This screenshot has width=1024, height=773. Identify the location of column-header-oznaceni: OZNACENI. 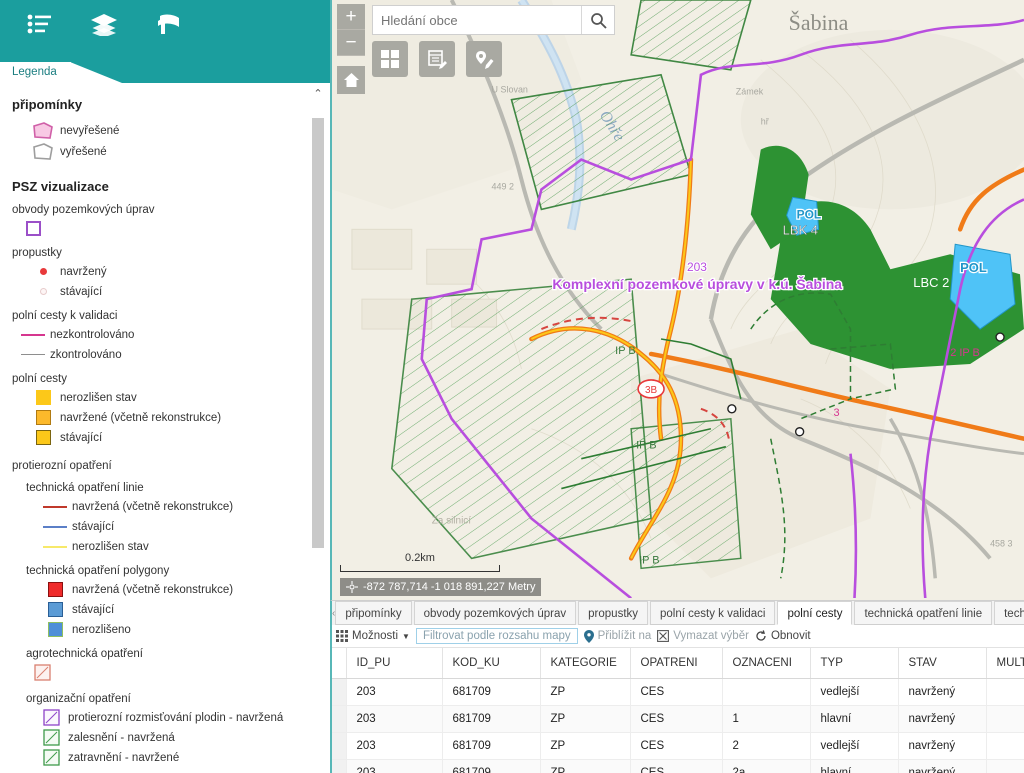
(766, 663).